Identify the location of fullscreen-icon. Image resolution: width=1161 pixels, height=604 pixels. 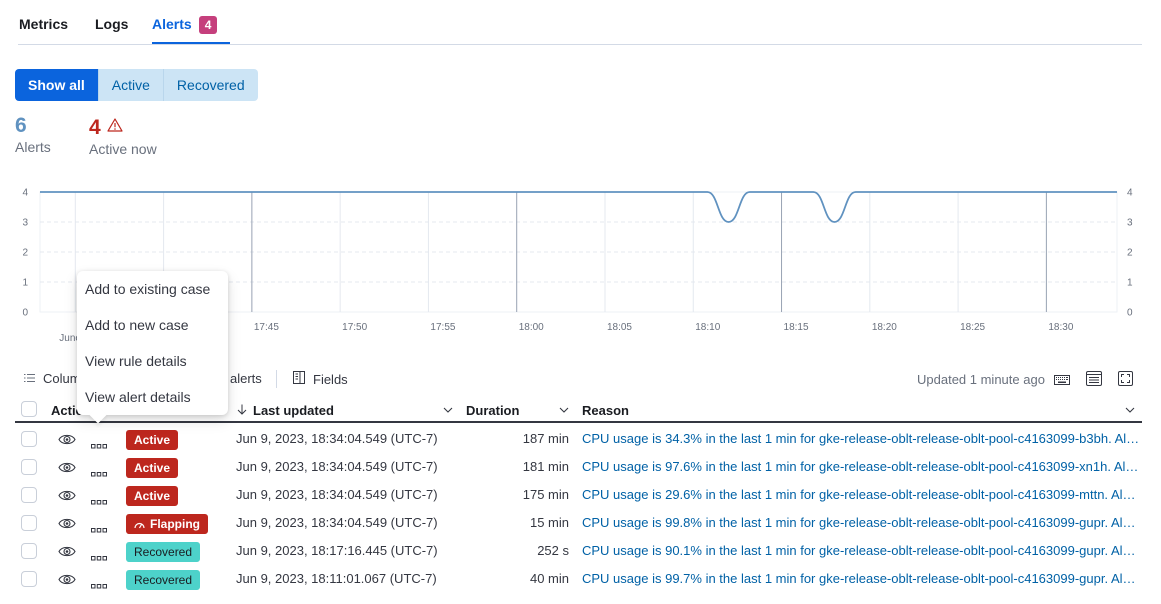
(1125, 380).